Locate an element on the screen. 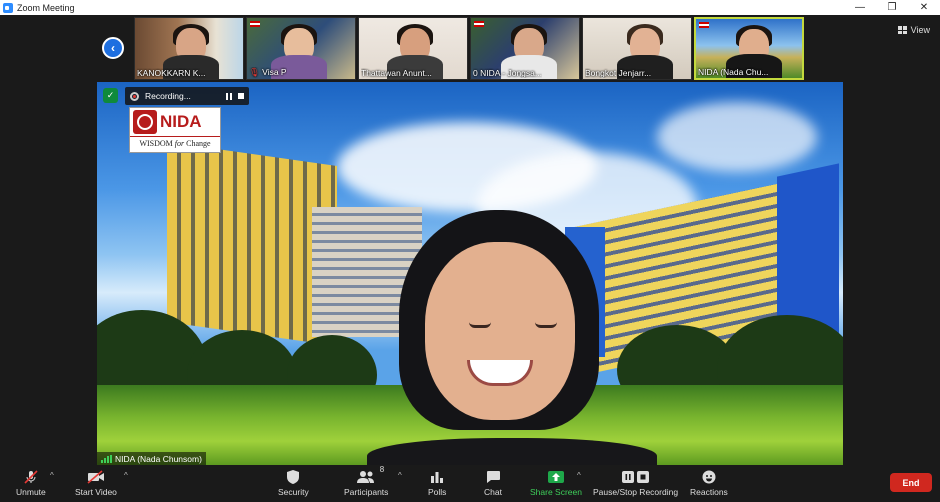 The height and width of the screenshot is (502, 940). grid-view-icon is located at coordinates (902, 30).